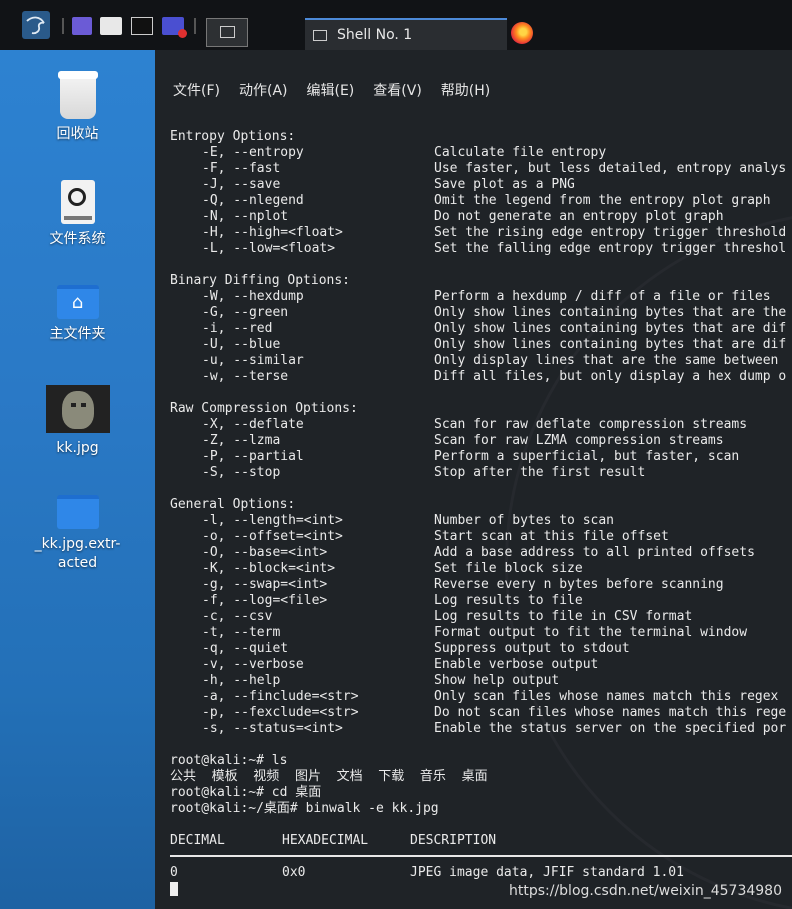 The image size is (792, 909). Describe the element at coordinates (508, 600) in the screenshot. I see `option-desc: Log results to file` at that location.